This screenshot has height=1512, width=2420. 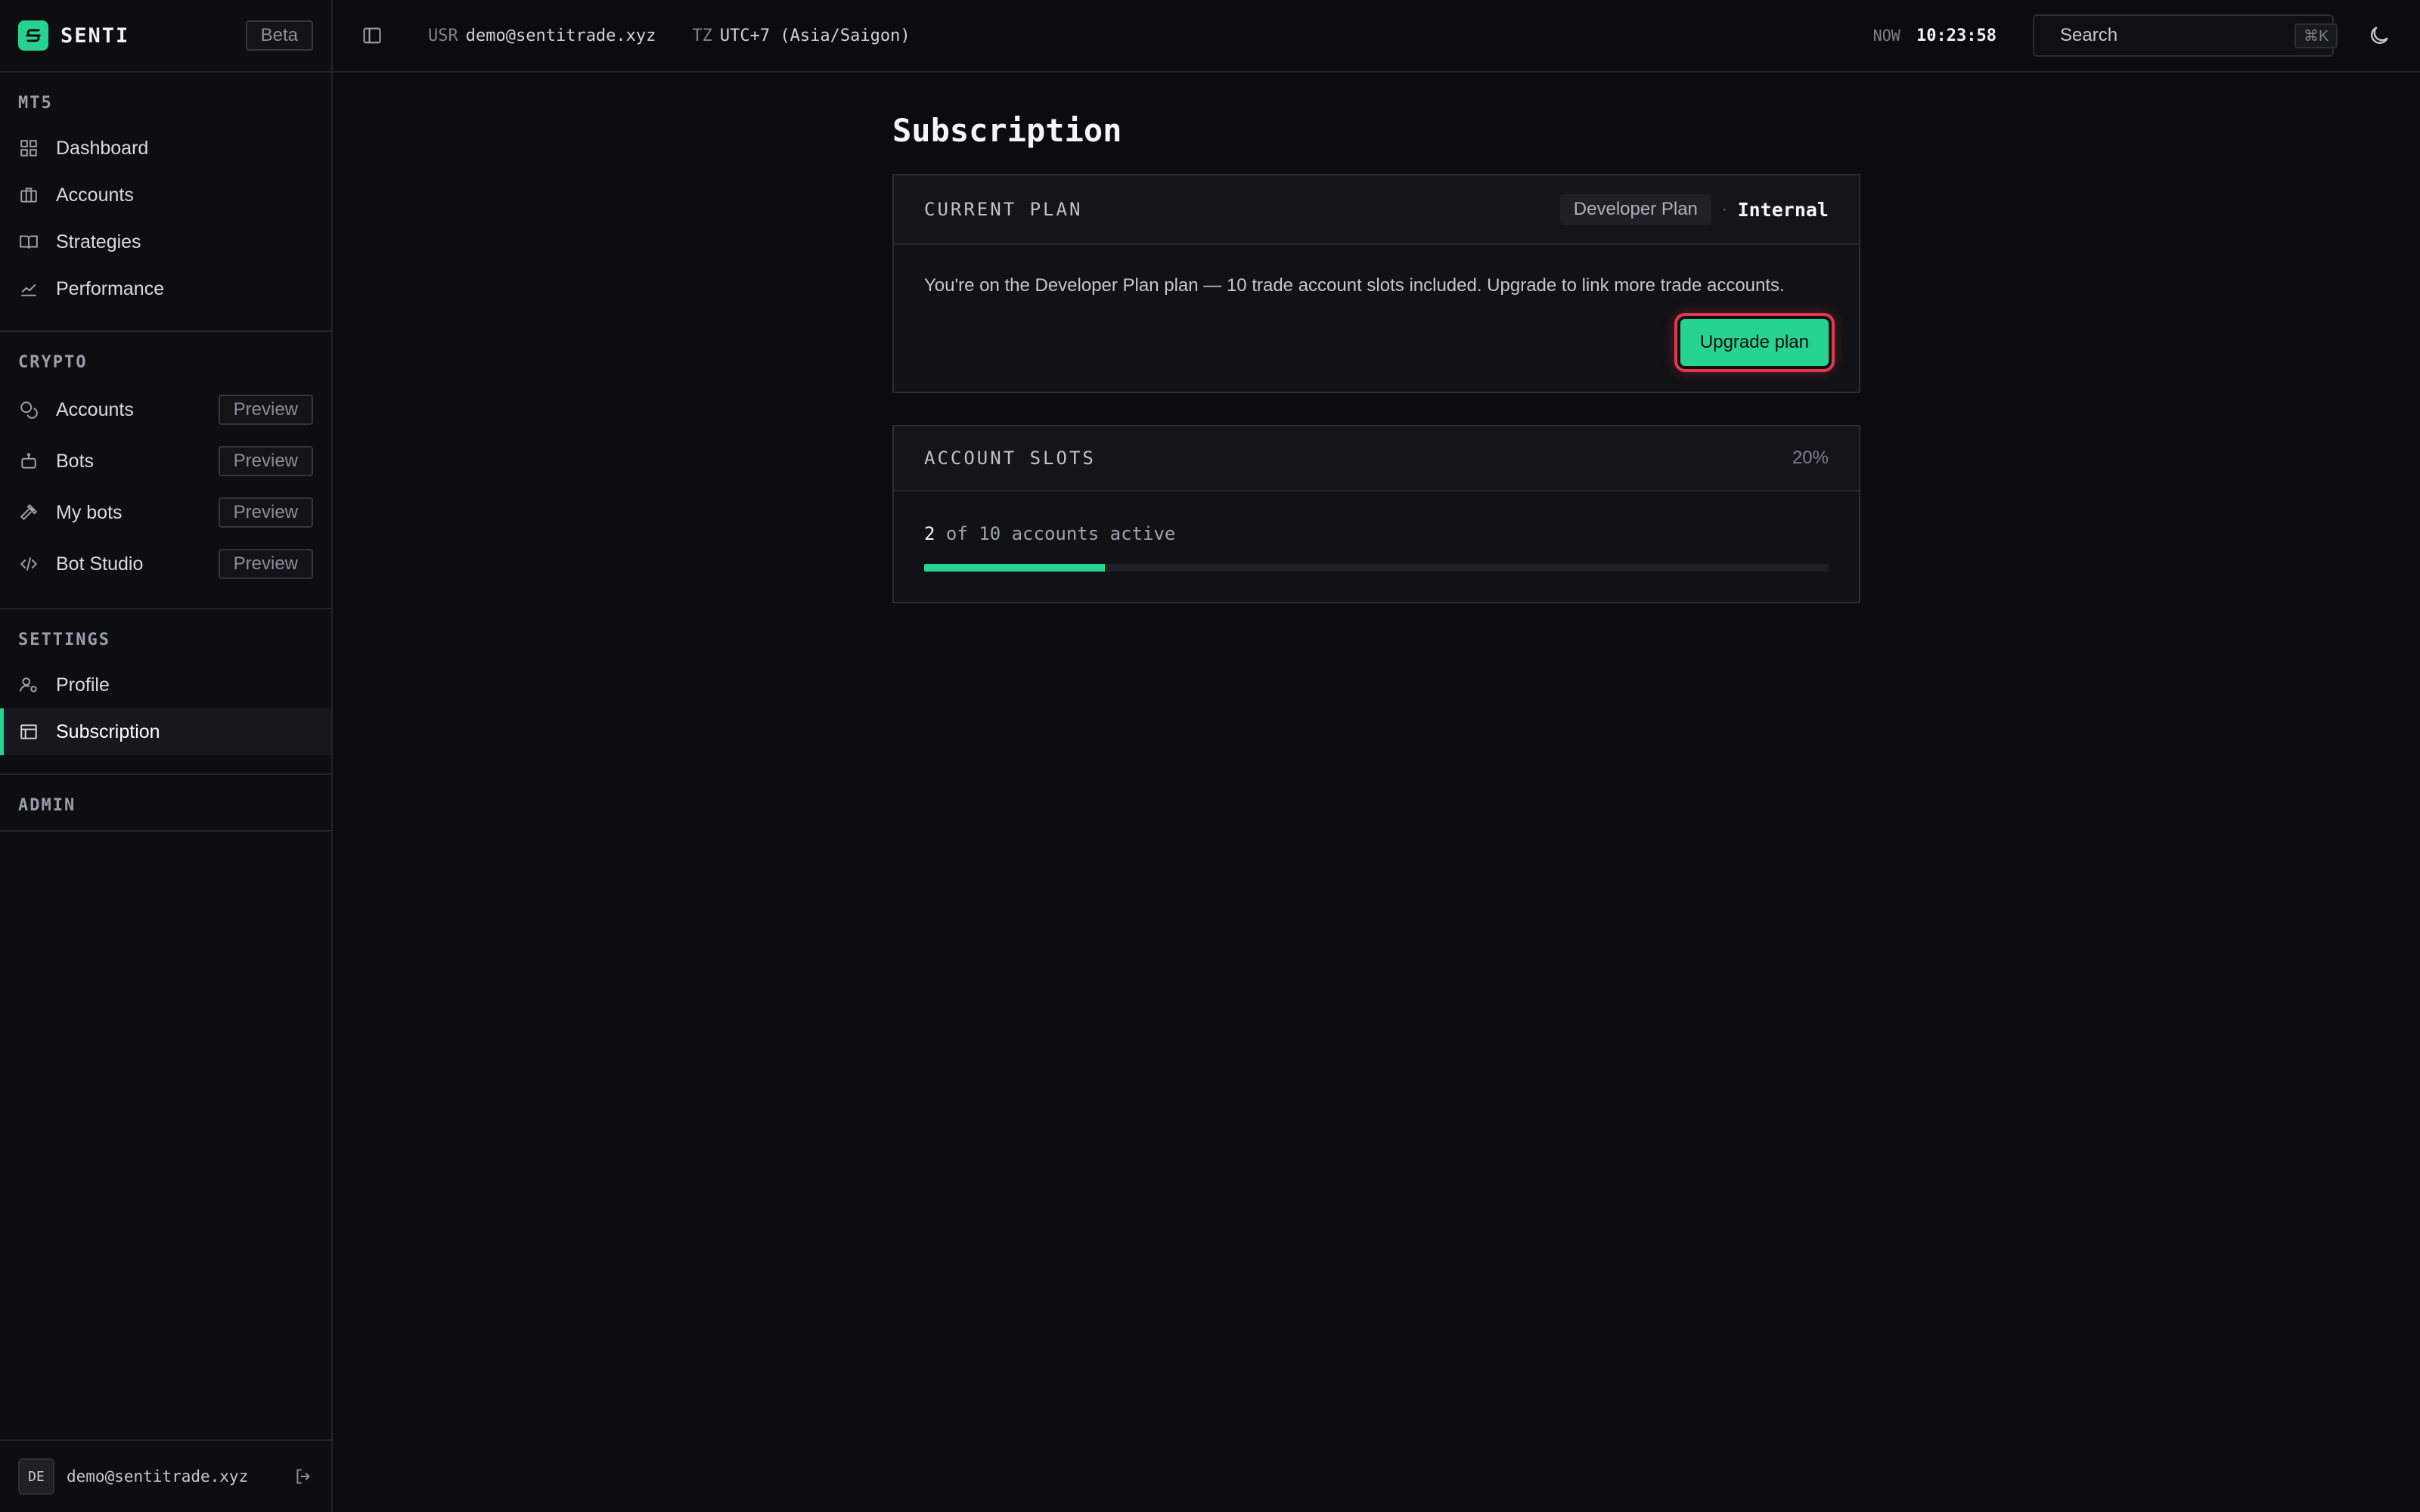 I want to click on tz-value: UTC+7 (Asia/Saigon), so click(x=815, y=36).